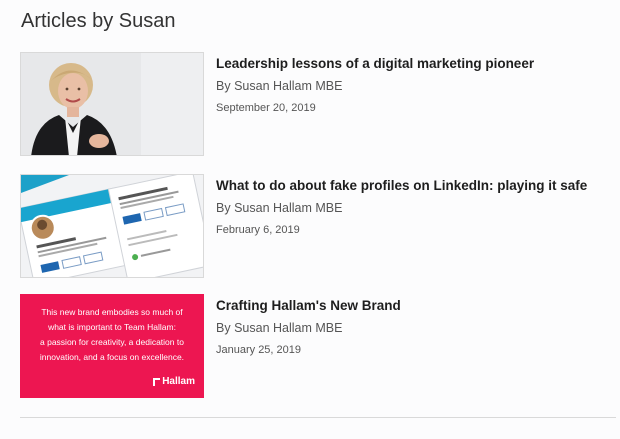 The width and height of the screenshot is (620, 439). I want to click on section-heading: Articles by Susan, so click(98, 21).